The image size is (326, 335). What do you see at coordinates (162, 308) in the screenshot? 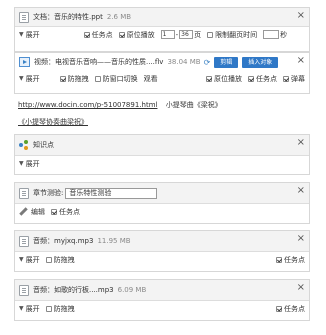
I see `audio-2-options: ▼ 展开 防拖拽 任务点` at bounding box center [162, 308].